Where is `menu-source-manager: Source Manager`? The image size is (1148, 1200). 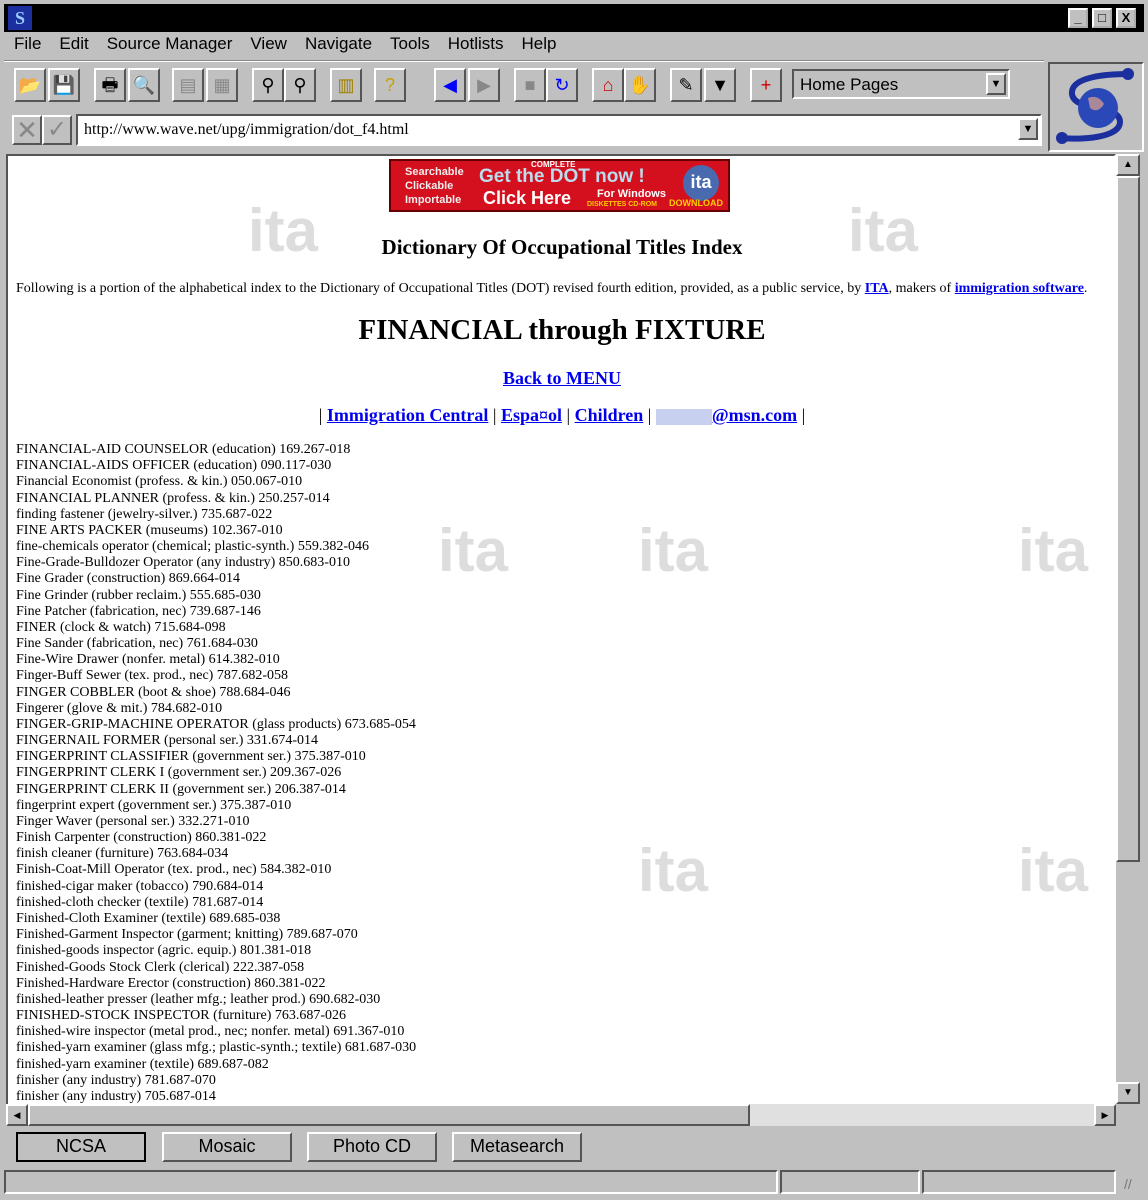 menu-source-manager: Source Manager is located at coordinates (170, 46).